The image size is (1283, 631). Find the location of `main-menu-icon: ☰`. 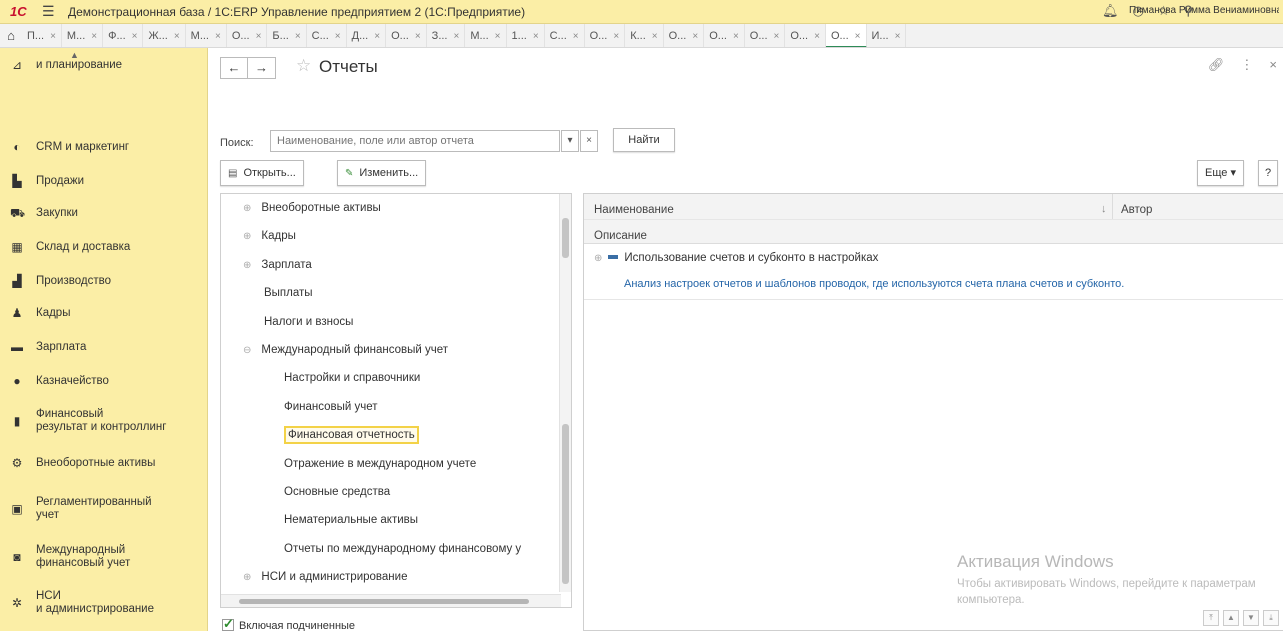

main-menu-icon: ☰ is located at coordinates (49, 11).